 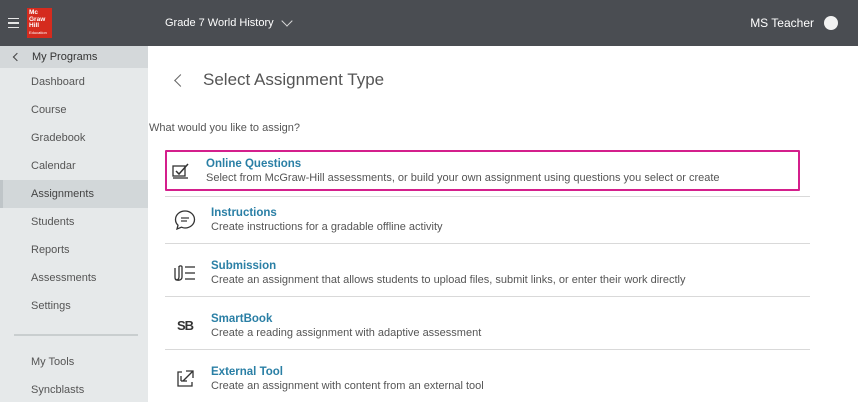 I want to click on sidebar-back-my-programs: My Programs, so click(x=74, y=57).